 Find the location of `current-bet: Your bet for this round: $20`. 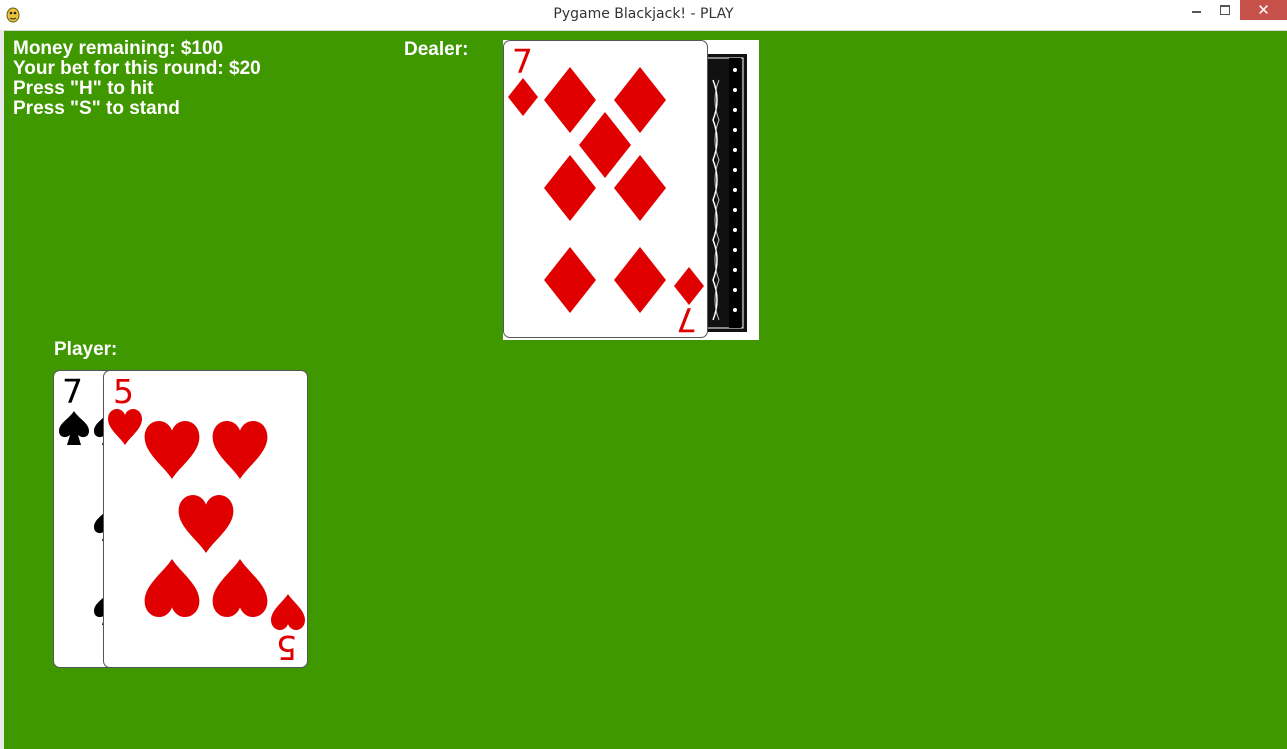

current-bet: Your bet for this round: $20 is located at coordinates (137, 68).